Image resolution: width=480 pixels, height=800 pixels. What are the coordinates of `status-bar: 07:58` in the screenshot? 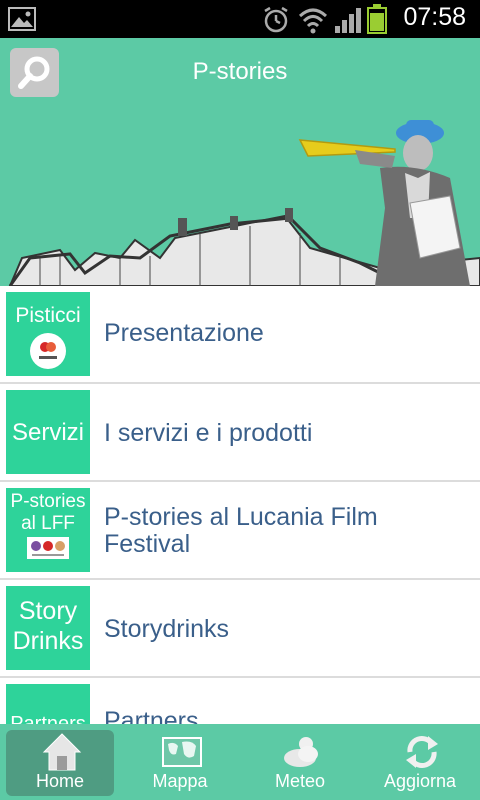 It's located at (240, 19).